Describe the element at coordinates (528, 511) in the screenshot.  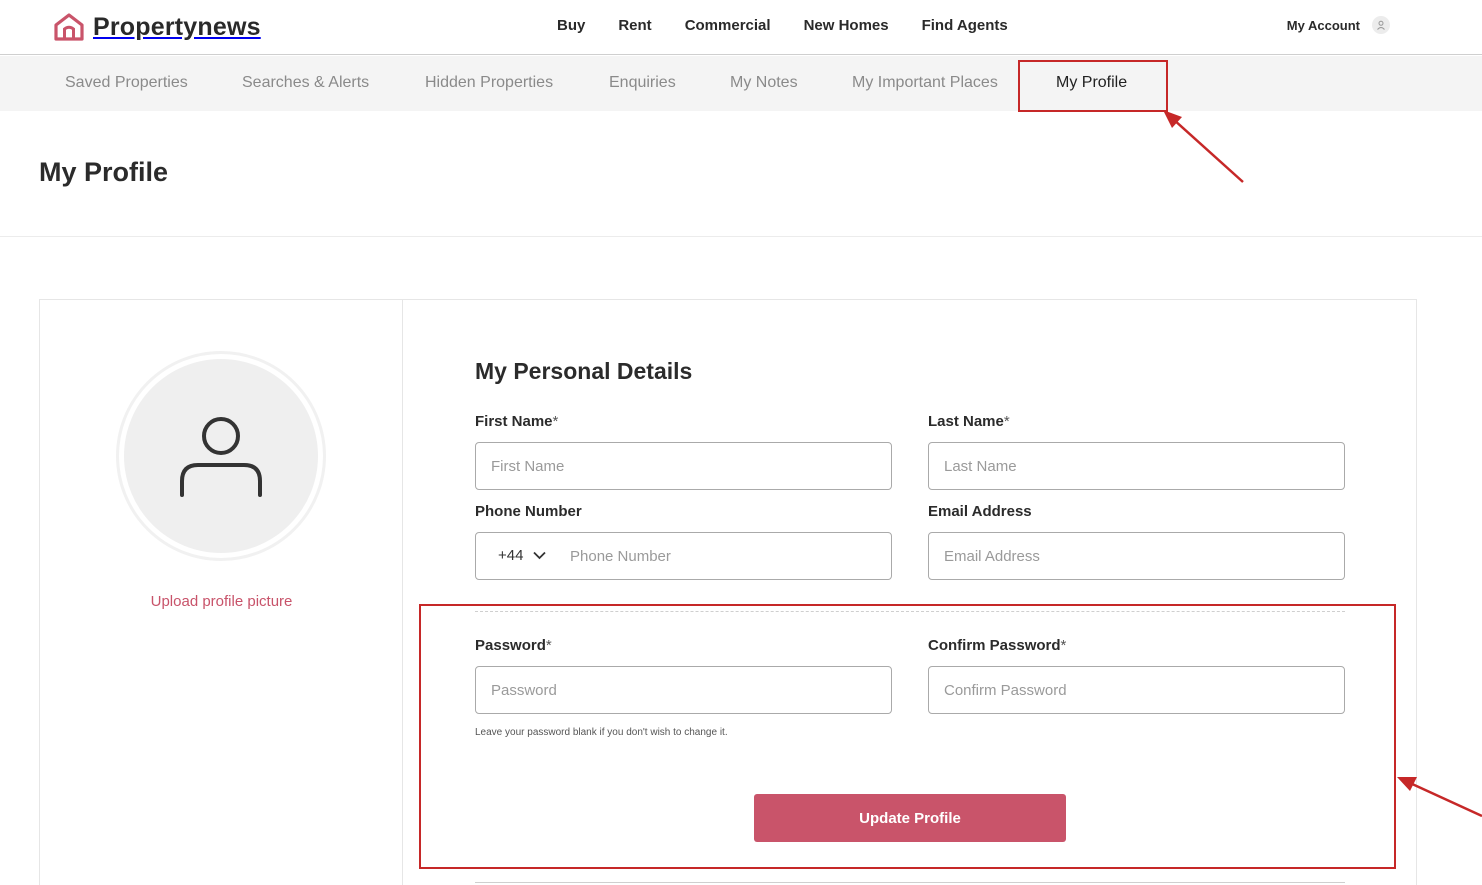
I see `phone-label: Phone Number` at that location.